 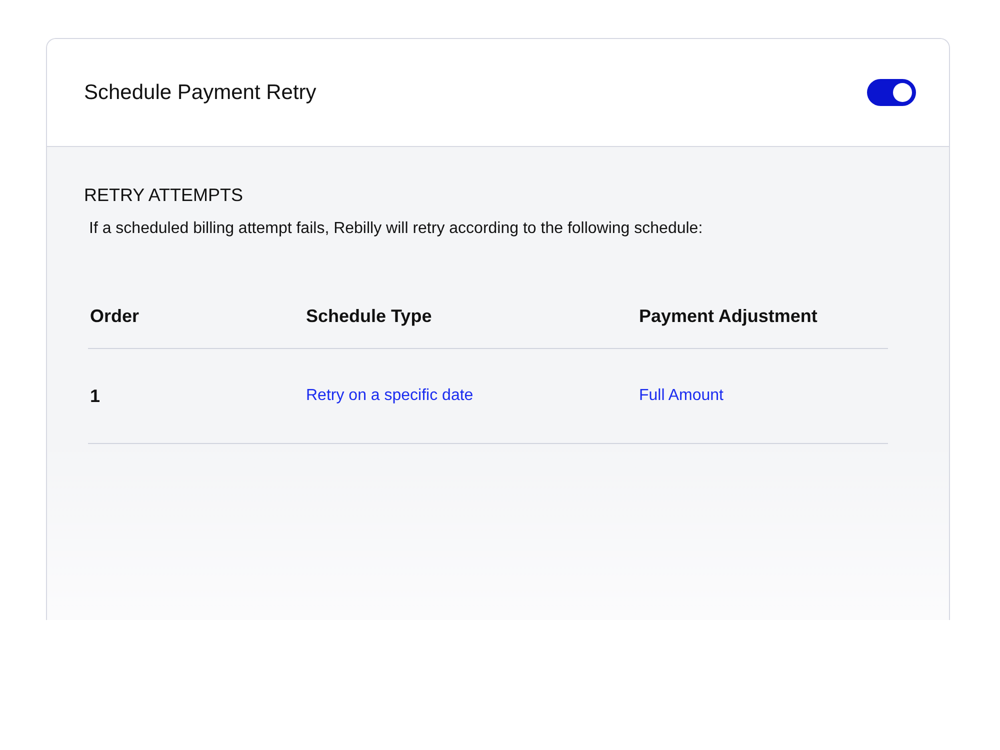 I want to click on column-header: Payment Adjustment, so click(x=728, y=316).